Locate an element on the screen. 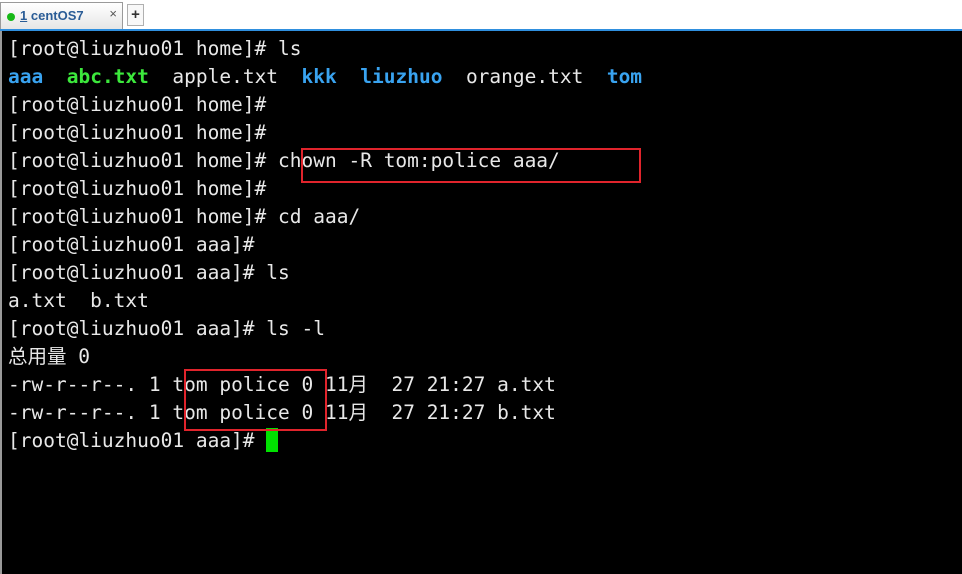 This screenshot has height=574, width=962. tab-label: 1 centOS7 is located at coordinates (52, 15).